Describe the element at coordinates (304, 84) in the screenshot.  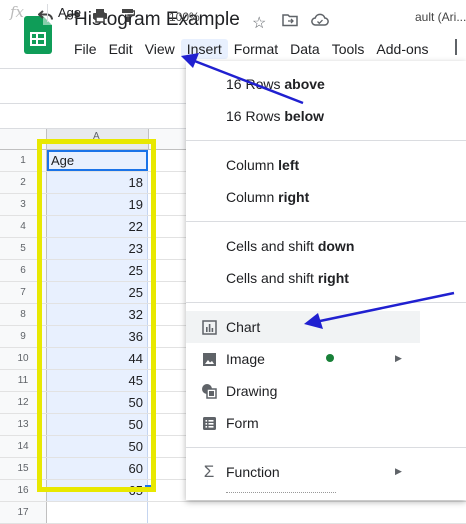
I see `menu-label-bold: above` at that location.